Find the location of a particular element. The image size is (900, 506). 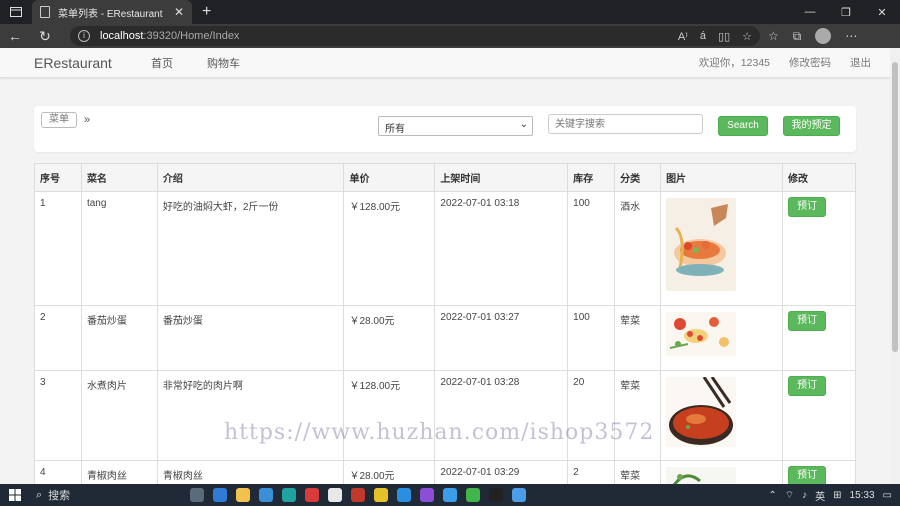

address-bar: i localhost :39320/Home/Index A⁾ á ▯▯ ☆ is located at coordinates (415, 36).